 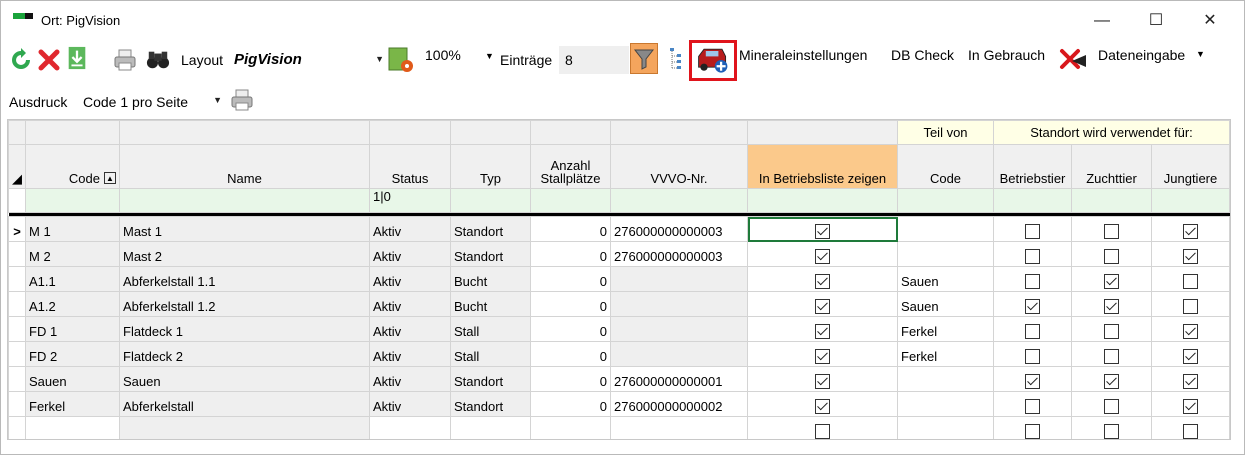 I want to click on col-header-farm-animal: Betriebstier, so click(x=1032, y=166).